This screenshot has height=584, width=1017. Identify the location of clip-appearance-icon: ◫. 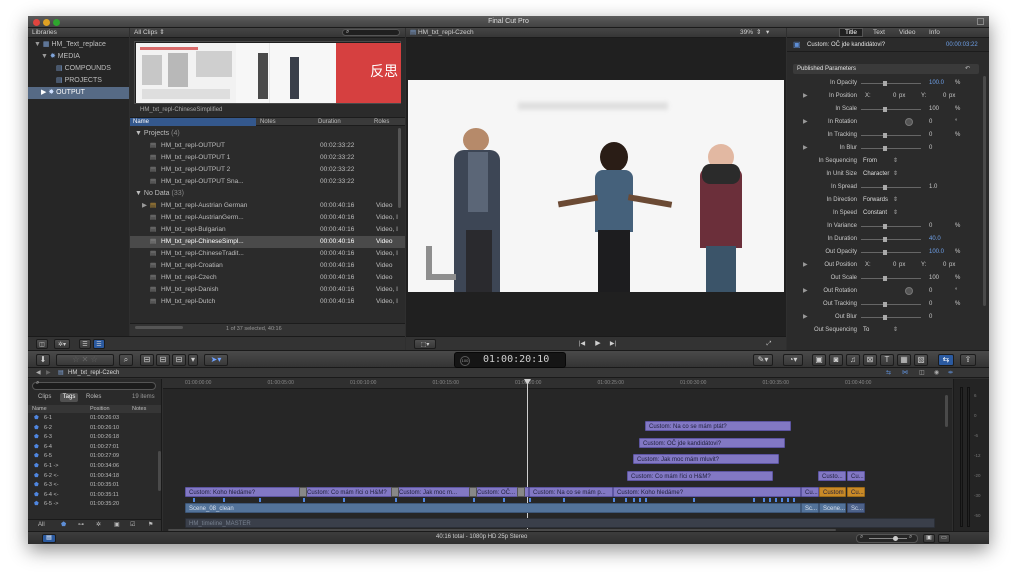
(922, 373).